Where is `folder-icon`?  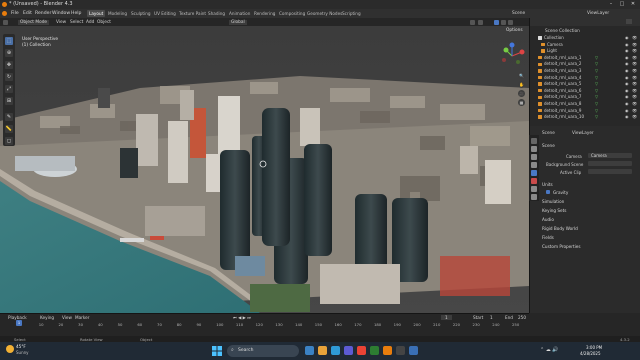
folder-icon is located at coordinates (322, 350).